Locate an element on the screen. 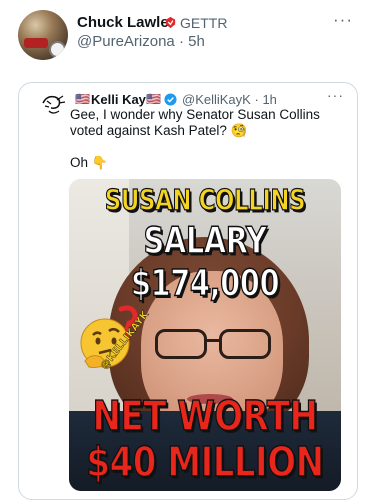 This screenshot has width=367, height=500. oh-text: Oh is located at coordinates (79, 162).